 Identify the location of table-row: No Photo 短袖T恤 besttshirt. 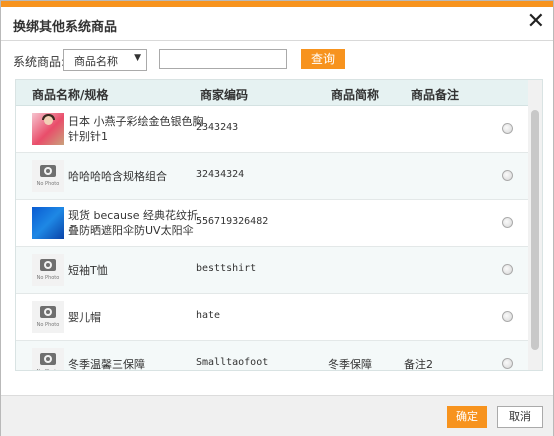
(272, 270).